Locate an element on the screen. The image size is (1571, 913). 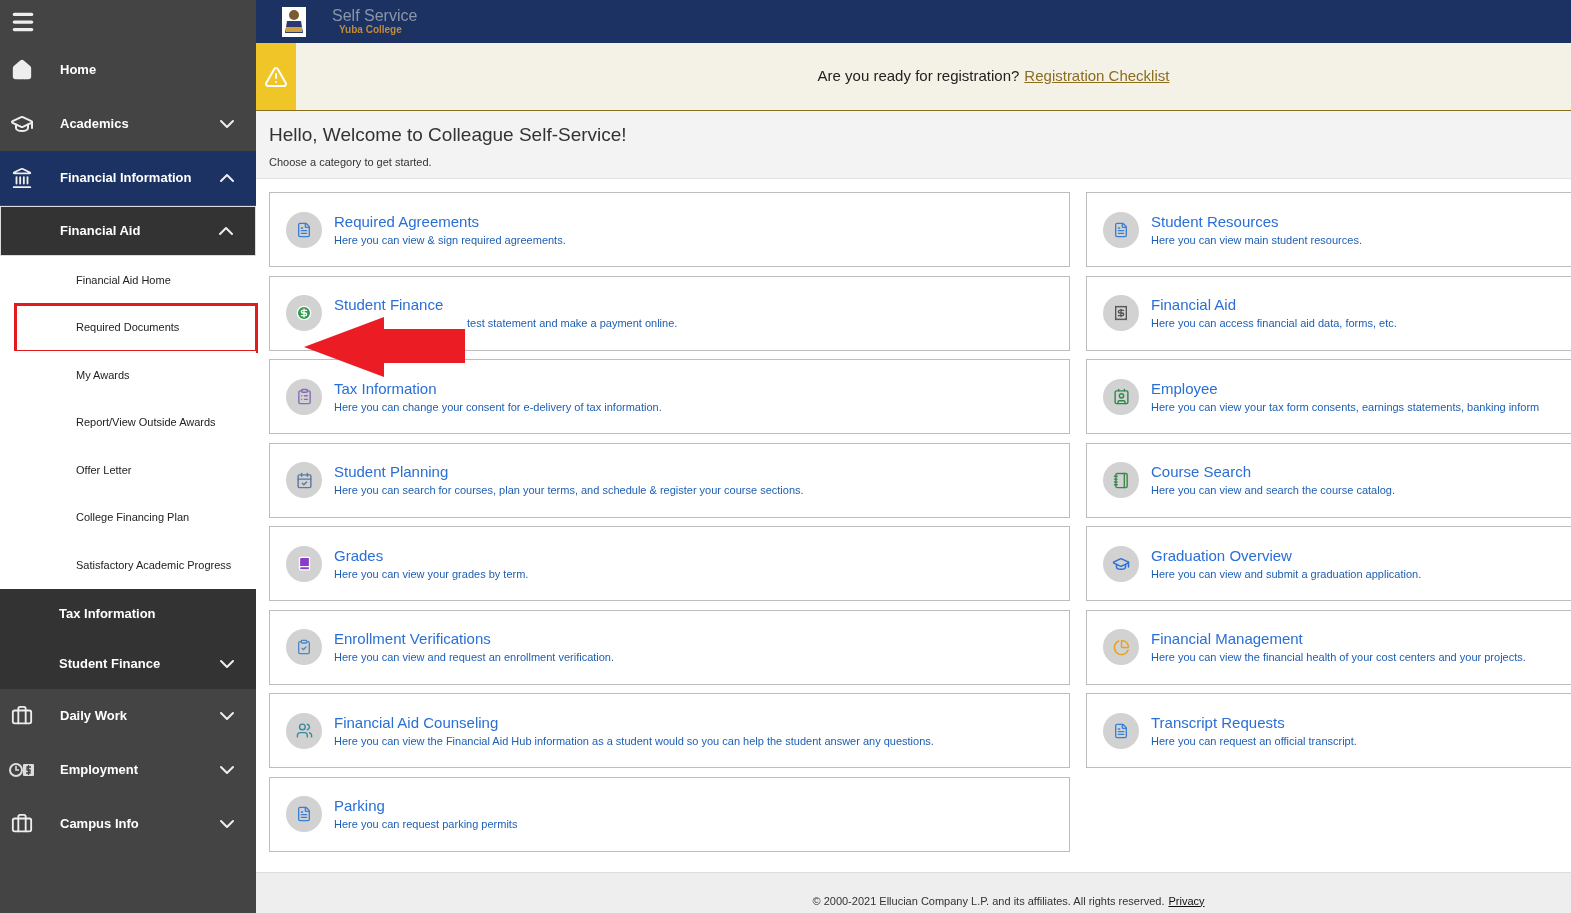
clock-dollar-icon is located at coordinates (22, 769).